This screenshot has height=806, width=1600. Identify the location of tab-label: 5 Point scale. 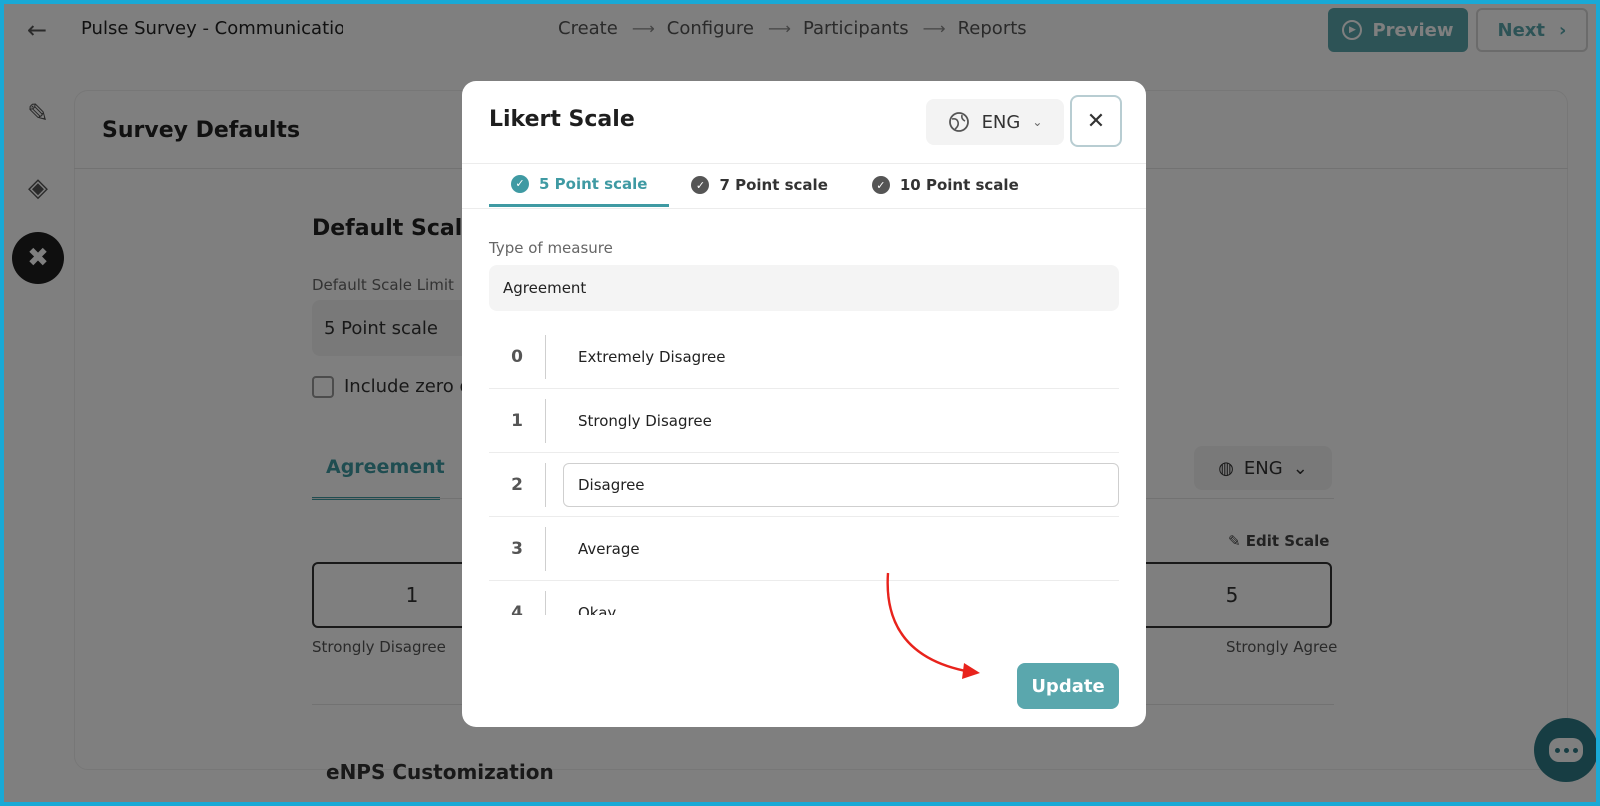
(593, 183).